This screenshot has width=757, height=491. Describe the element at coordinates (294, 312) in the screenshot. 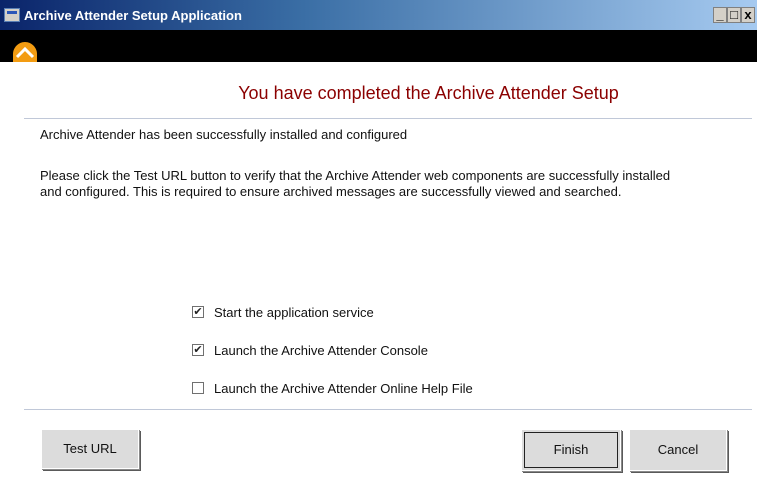

I see `option-label: Start the application service` at that location.